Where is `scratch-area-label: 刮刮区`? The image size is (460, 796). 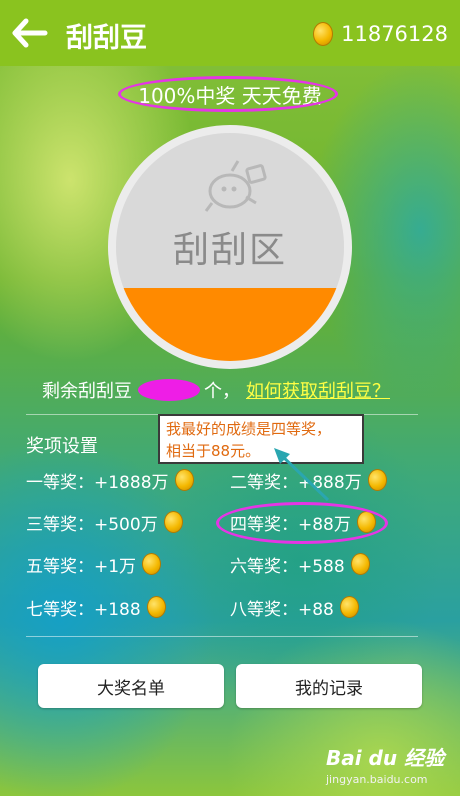
scratch-area-label: 刮刮区 is located at coordinates (229, 250).